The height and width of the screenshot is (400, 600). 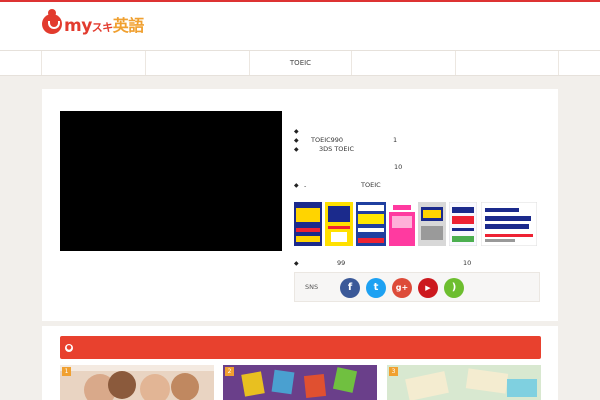 I want to click on info-text: TOEIC990, so click(x=327, y=140).